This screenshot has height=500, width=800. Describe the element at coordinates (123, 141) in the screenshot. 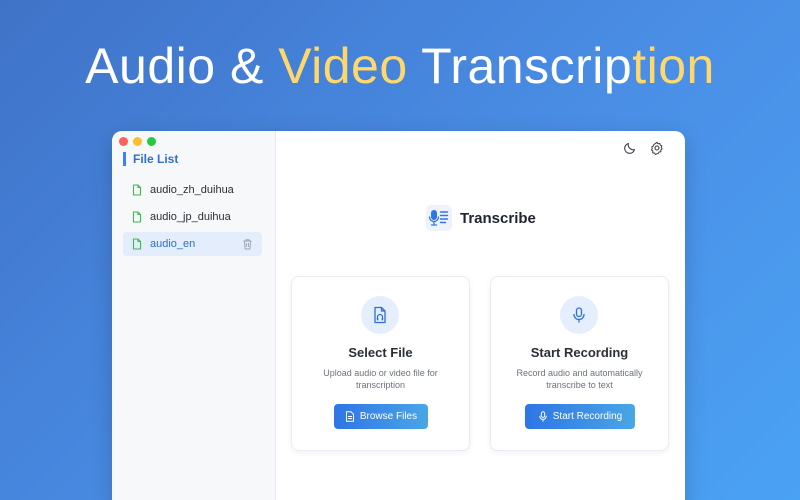

I see `close-window-button` at that location.